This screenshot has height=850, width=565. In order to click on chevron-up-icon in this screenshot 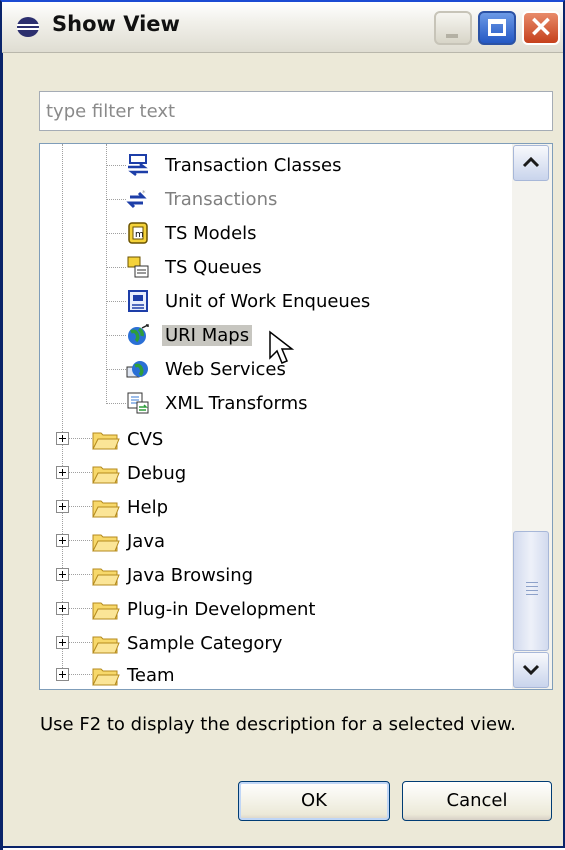, I will do `click(531, 162)`.